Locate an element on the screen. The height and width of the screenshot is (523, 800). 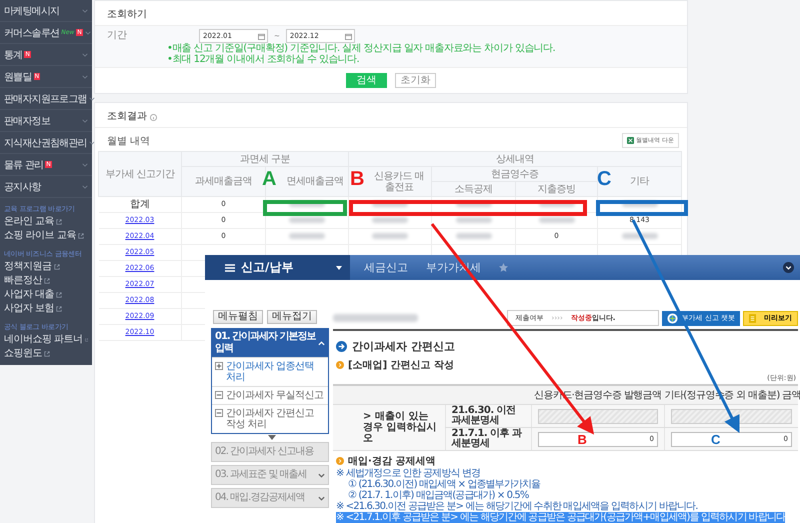
row-label: 21.6.30. 이전 과세분명세 is located at coordinates (484, 415).